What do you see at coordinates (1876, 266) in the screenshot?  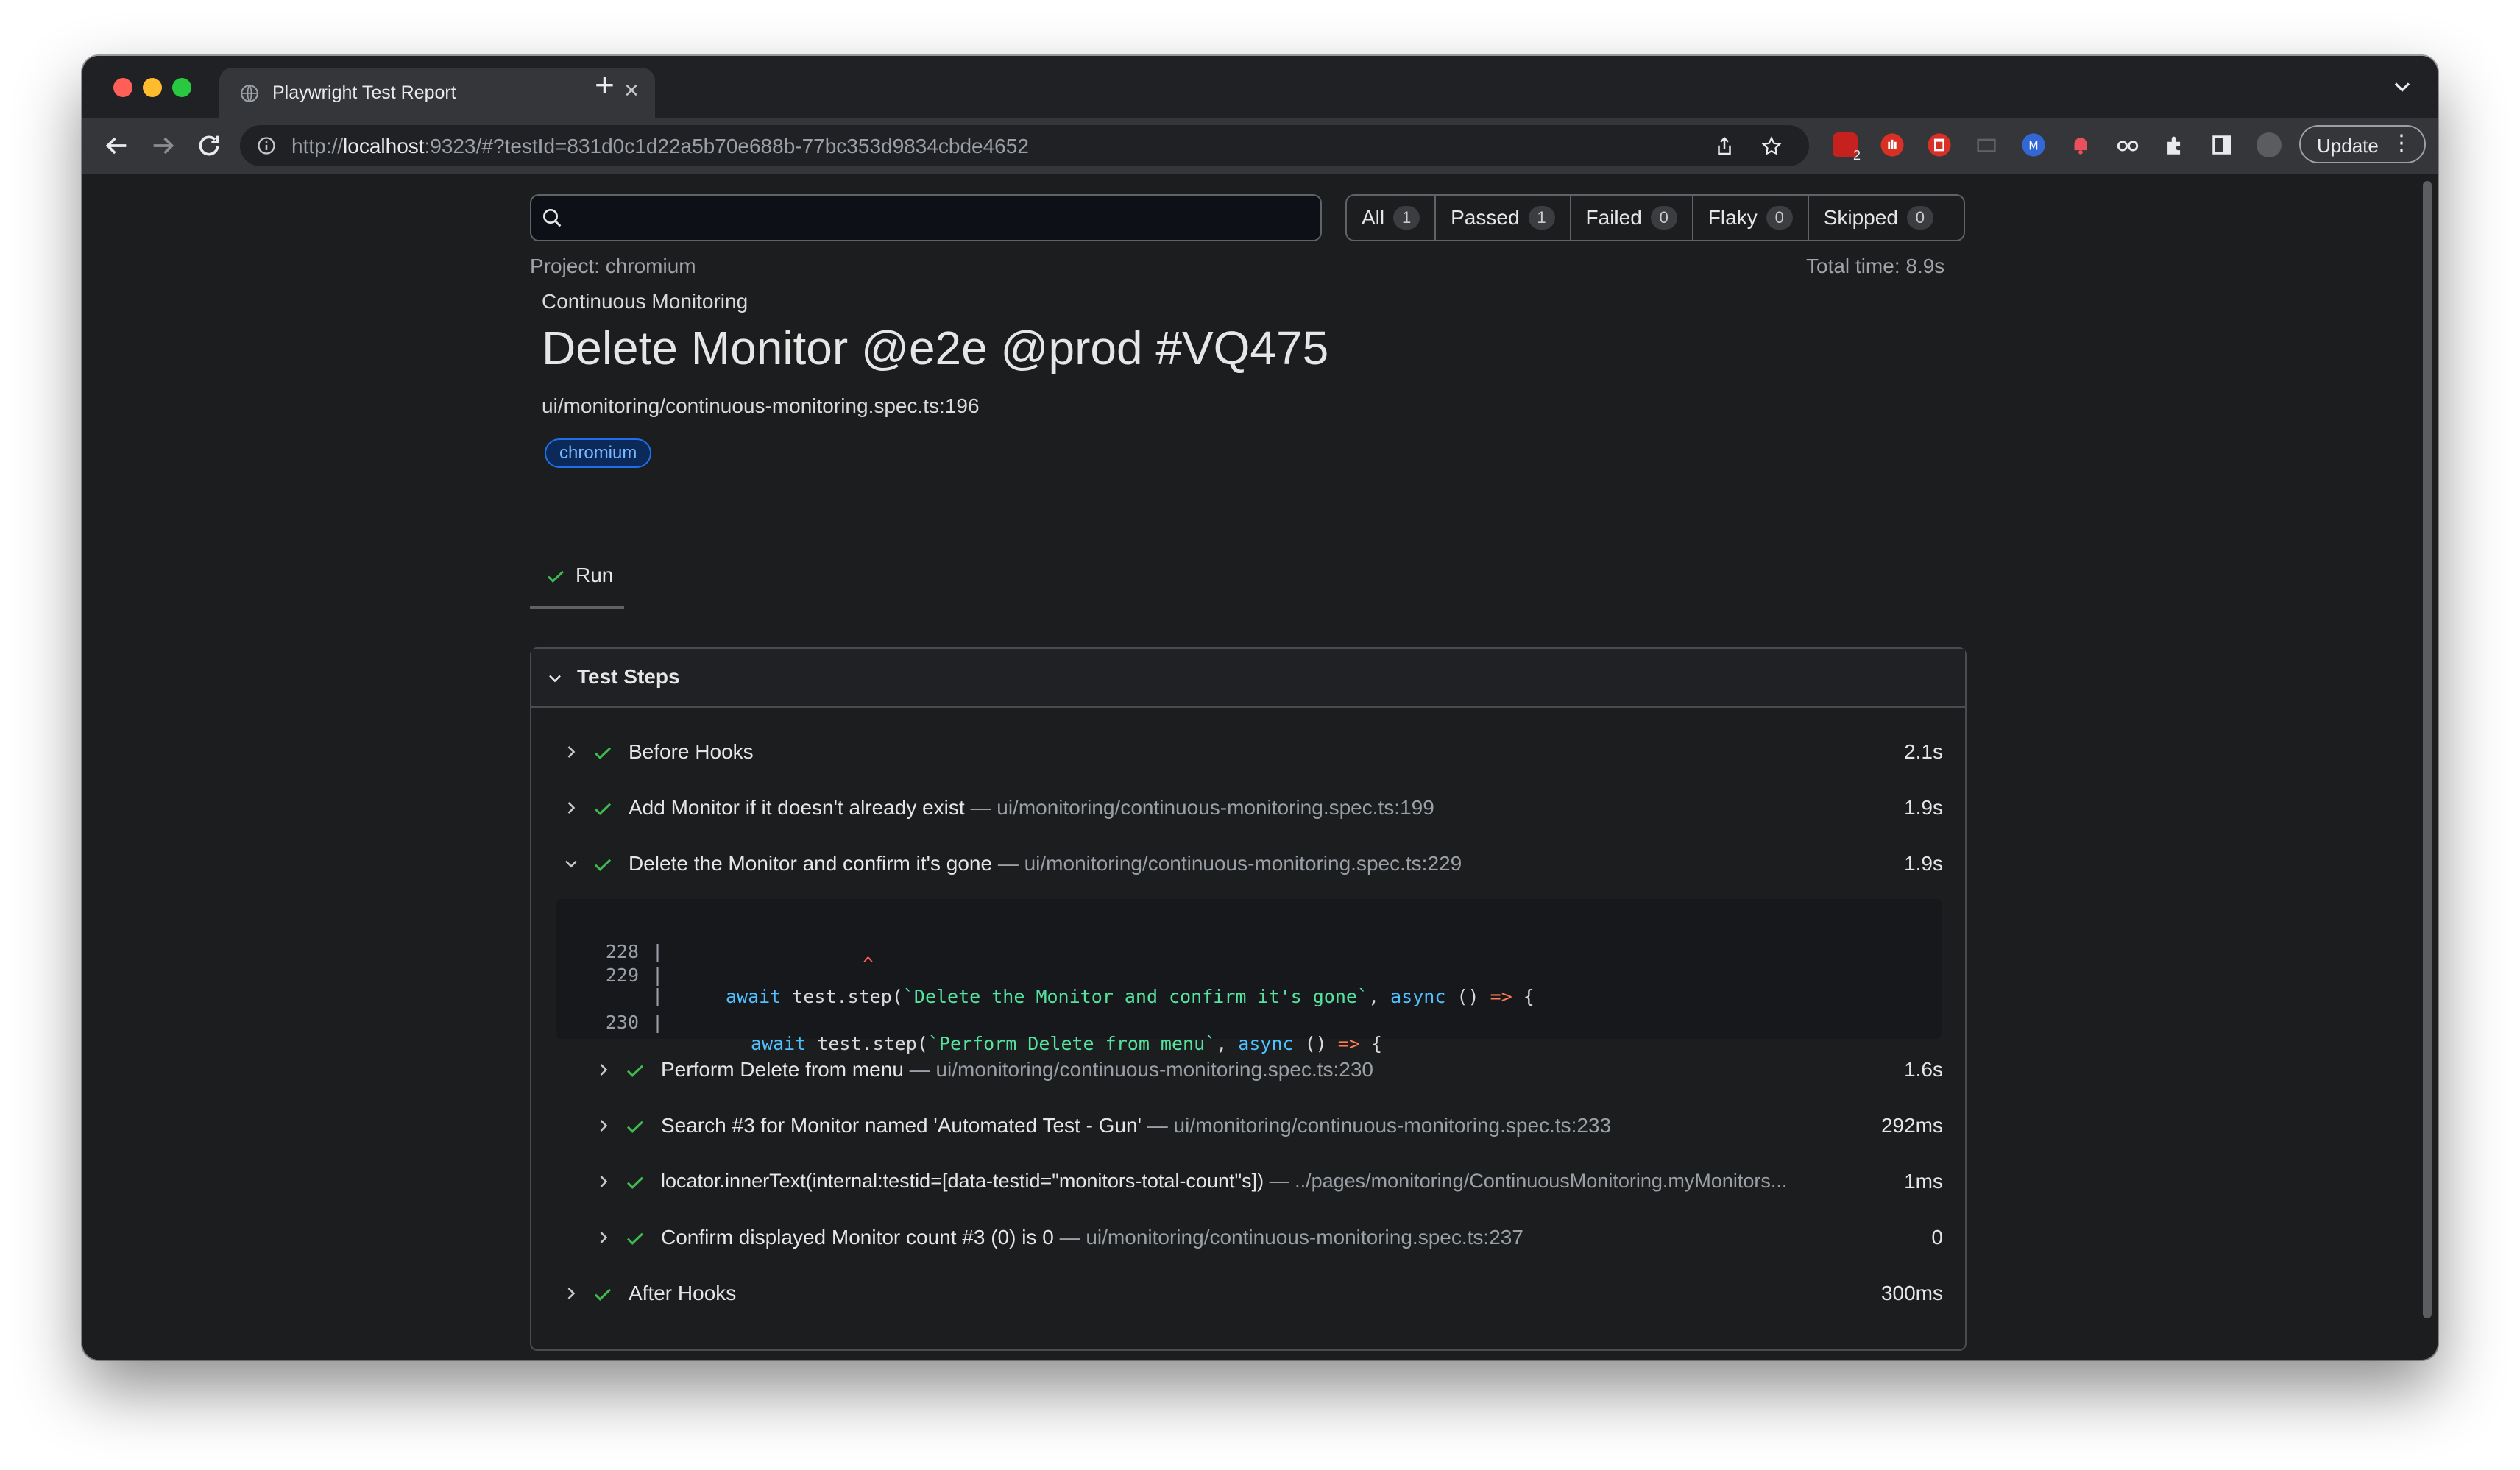 I see `total-time: Total time: 8.9s` at bounding box center [1876, 266].